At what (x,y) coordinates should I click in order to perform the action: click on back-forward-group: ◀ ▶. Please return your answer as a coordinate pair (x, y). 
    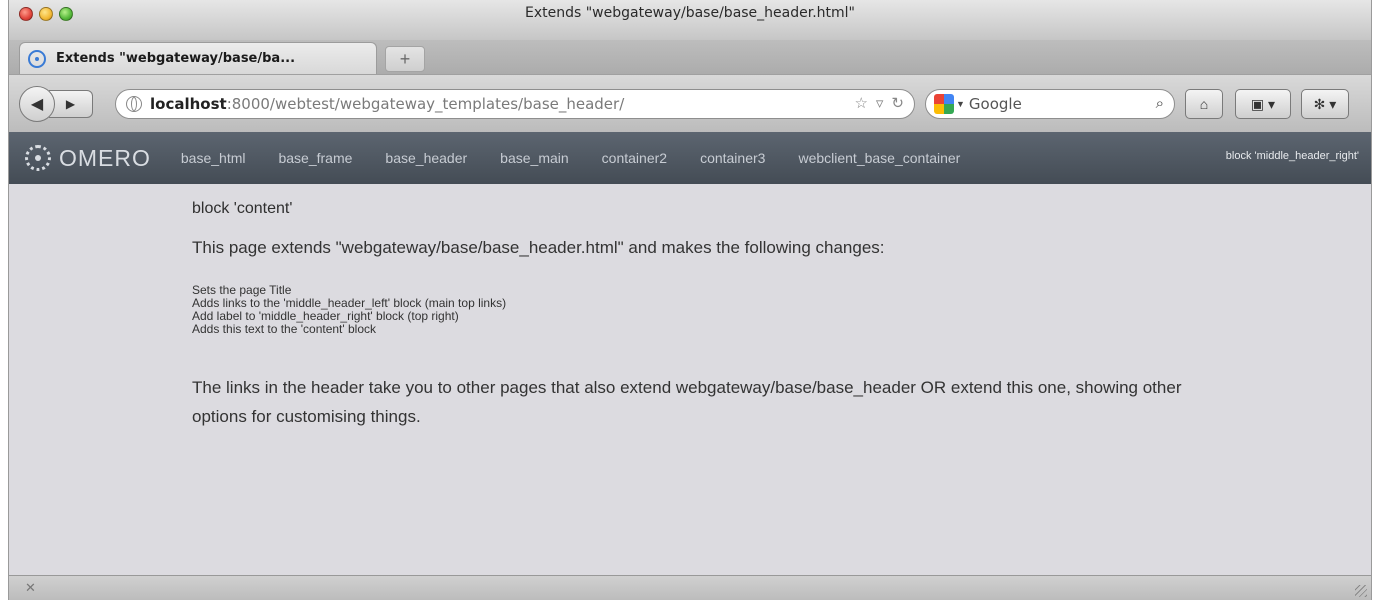
    Looking at the image, I should click on (61, 104).